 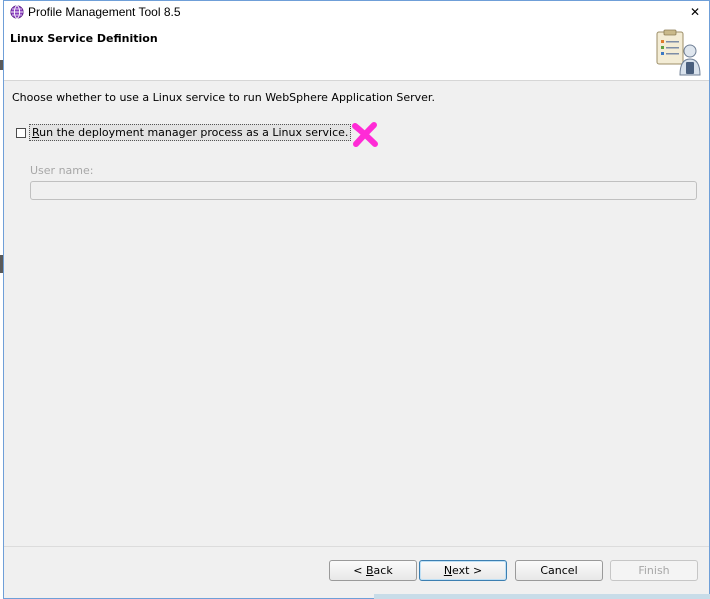 I want to click on next-button: Next >, so click(x=463, y=570).